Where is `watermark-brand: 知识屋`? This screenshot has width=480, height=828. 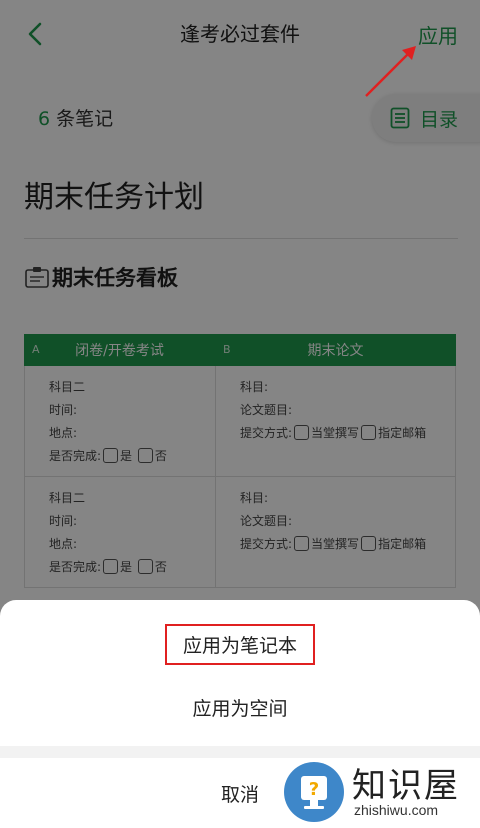
watermark-brand: 知识屋 is located at coordinates (406, 786).